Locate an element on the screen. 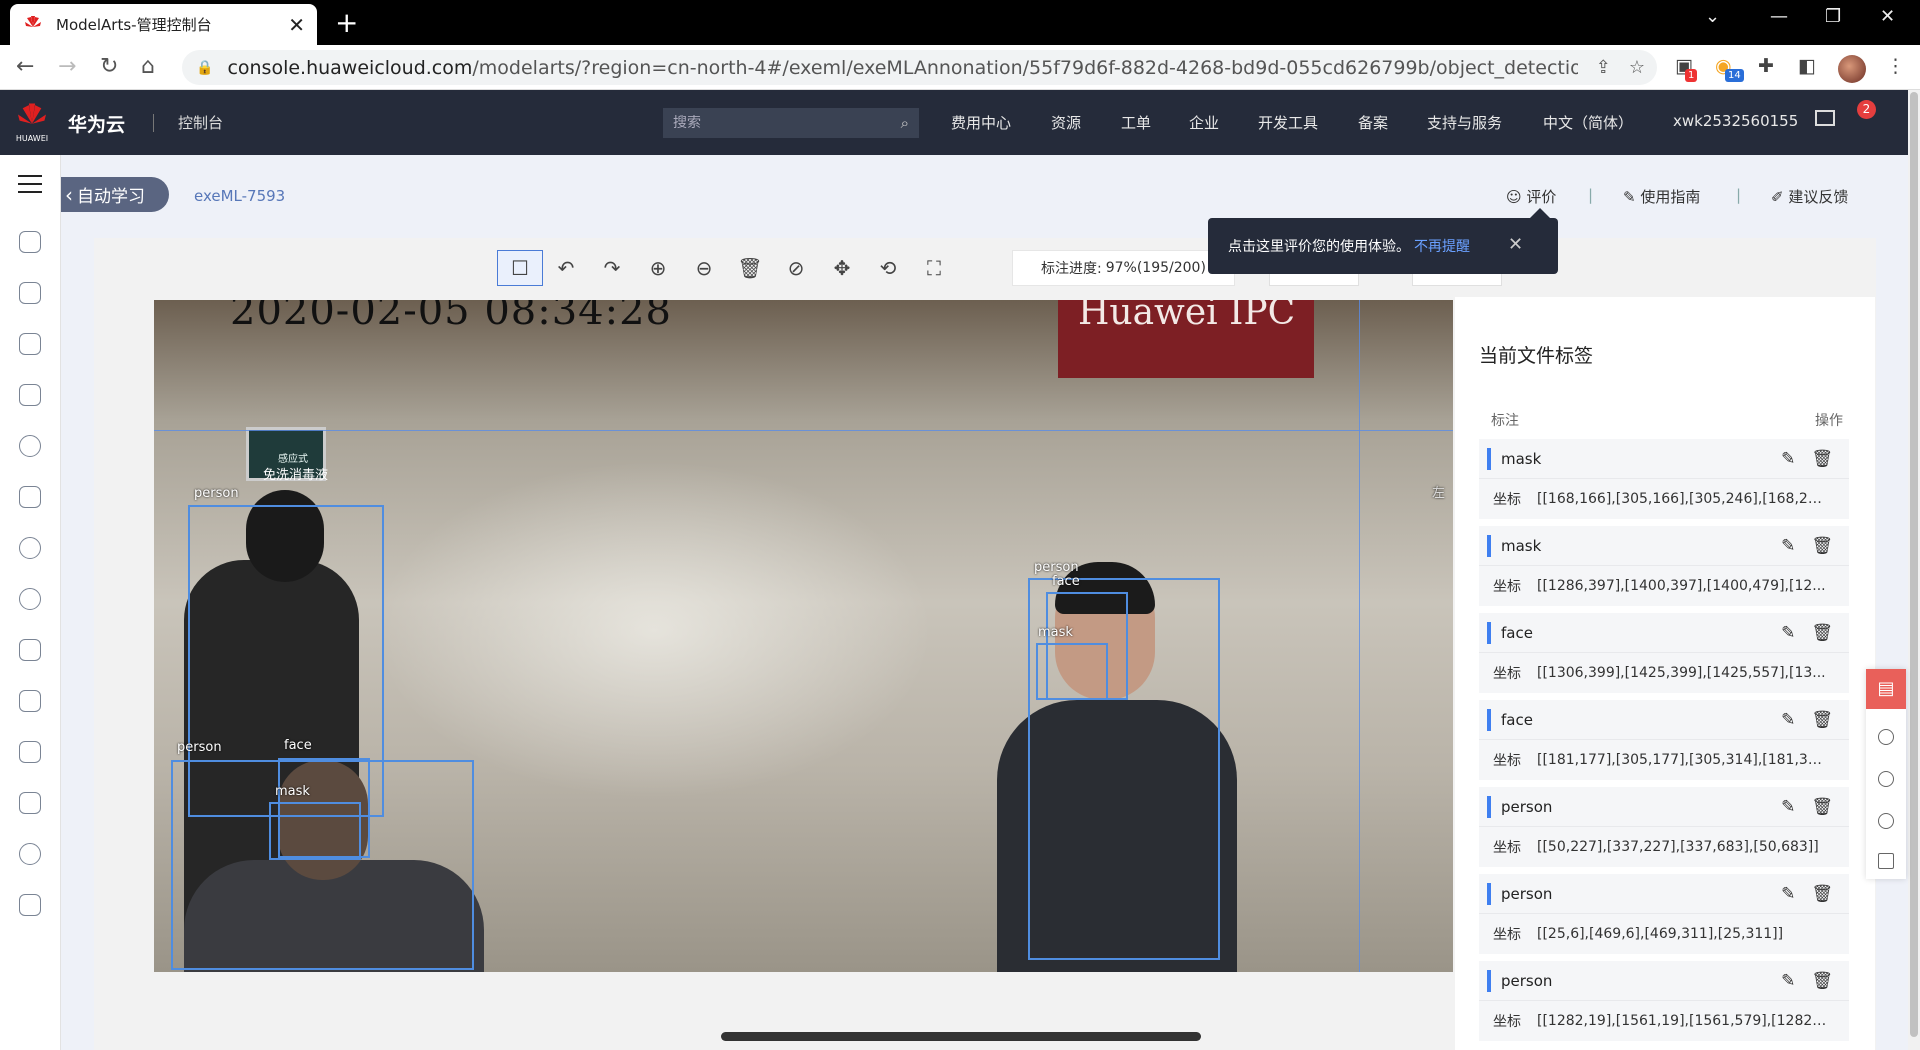 This screenshot has width=1920, height=1050. help-question-icon is located at coordinates (1886, 821).